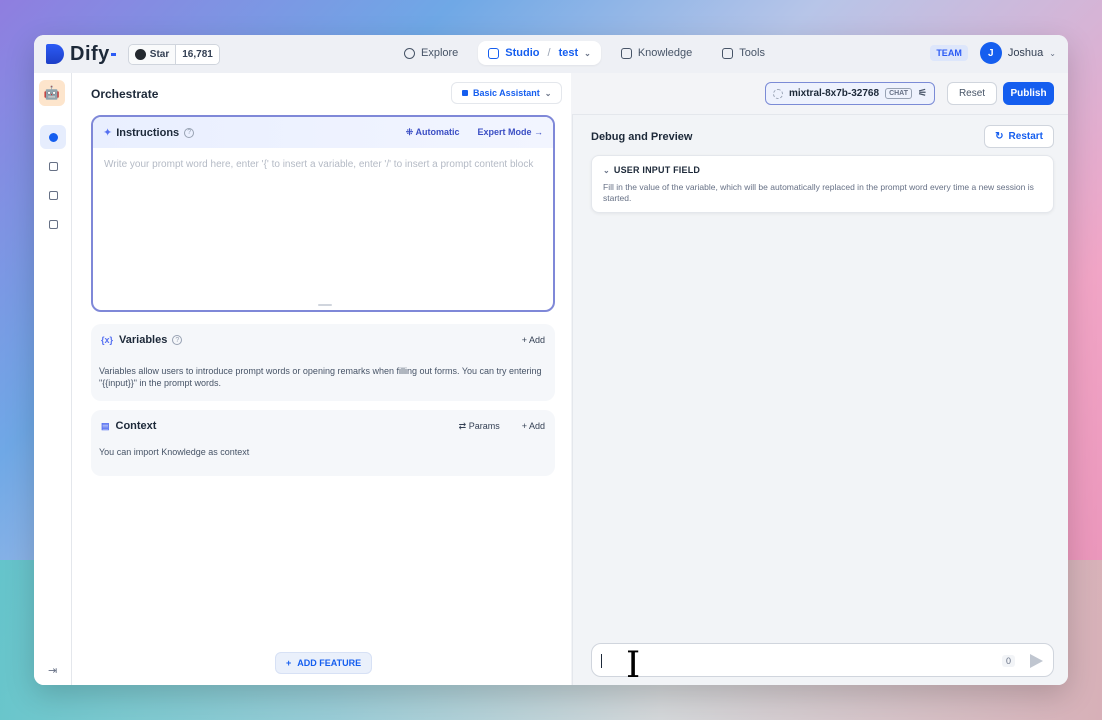 Image resolution: width=1102 pixels, height=720 pixels. Describe the element at coordinates (922, 93) in the screenshot. I see `sliders-icon: ⚟` at that location.